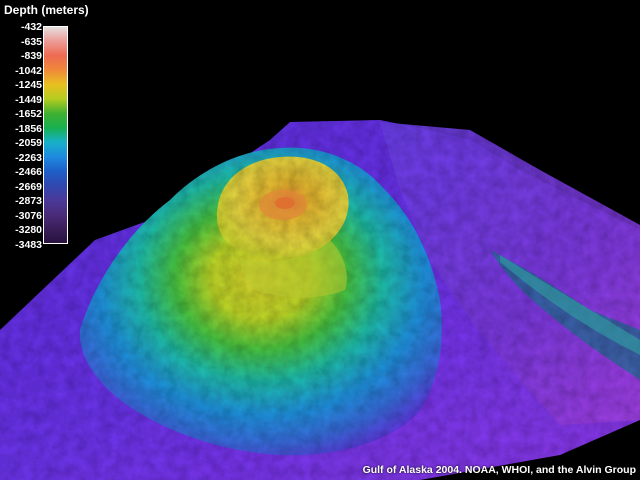  Describe the element at coordinates (31, 56) in the screenshot. I see `depth-label: -839` at that location.